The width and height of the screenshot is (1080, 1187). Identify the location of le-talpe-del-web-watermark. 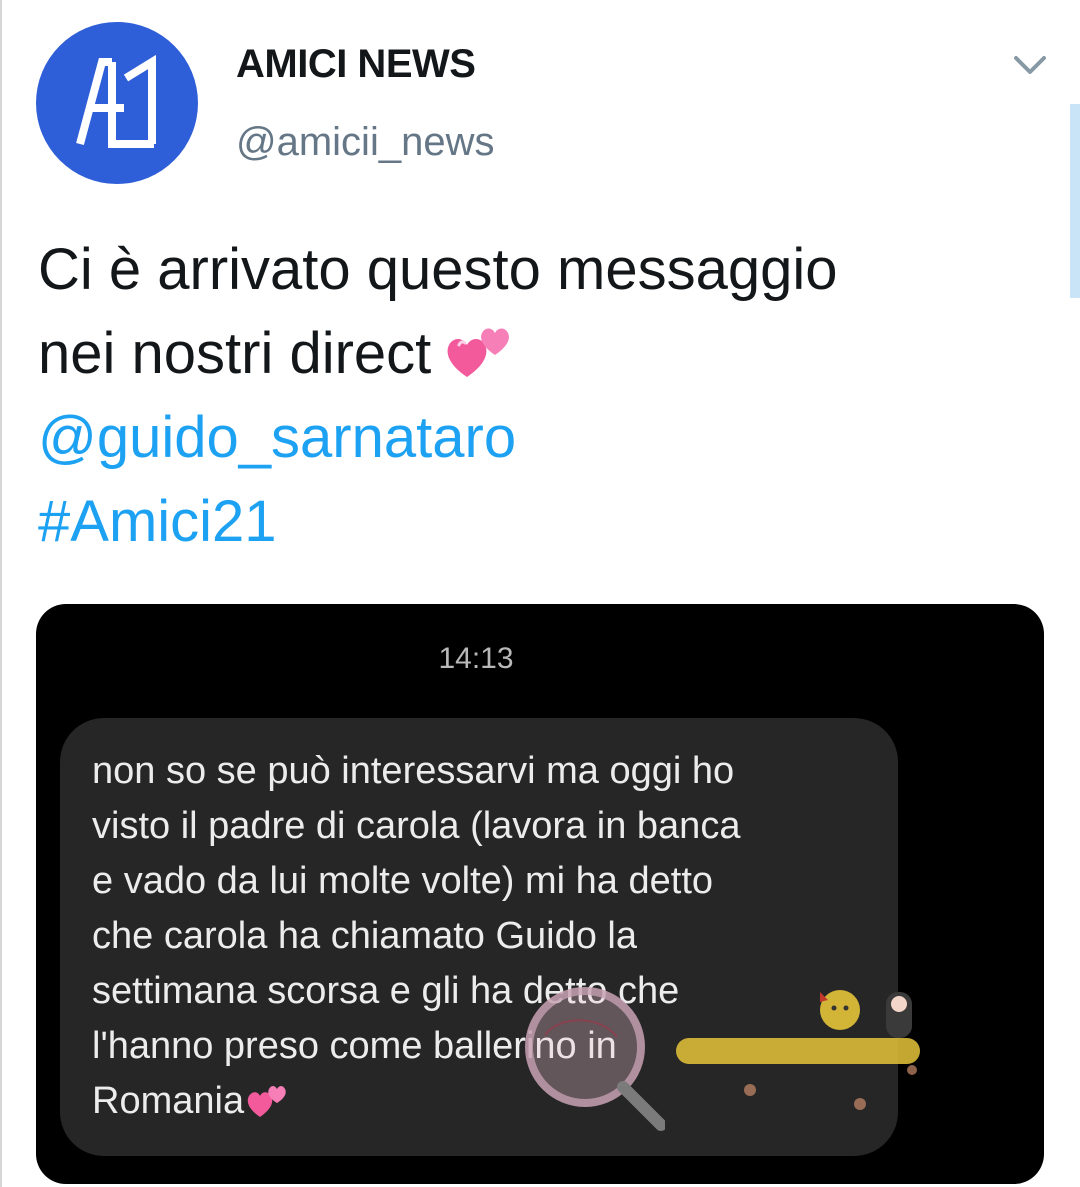
(798, 1050).